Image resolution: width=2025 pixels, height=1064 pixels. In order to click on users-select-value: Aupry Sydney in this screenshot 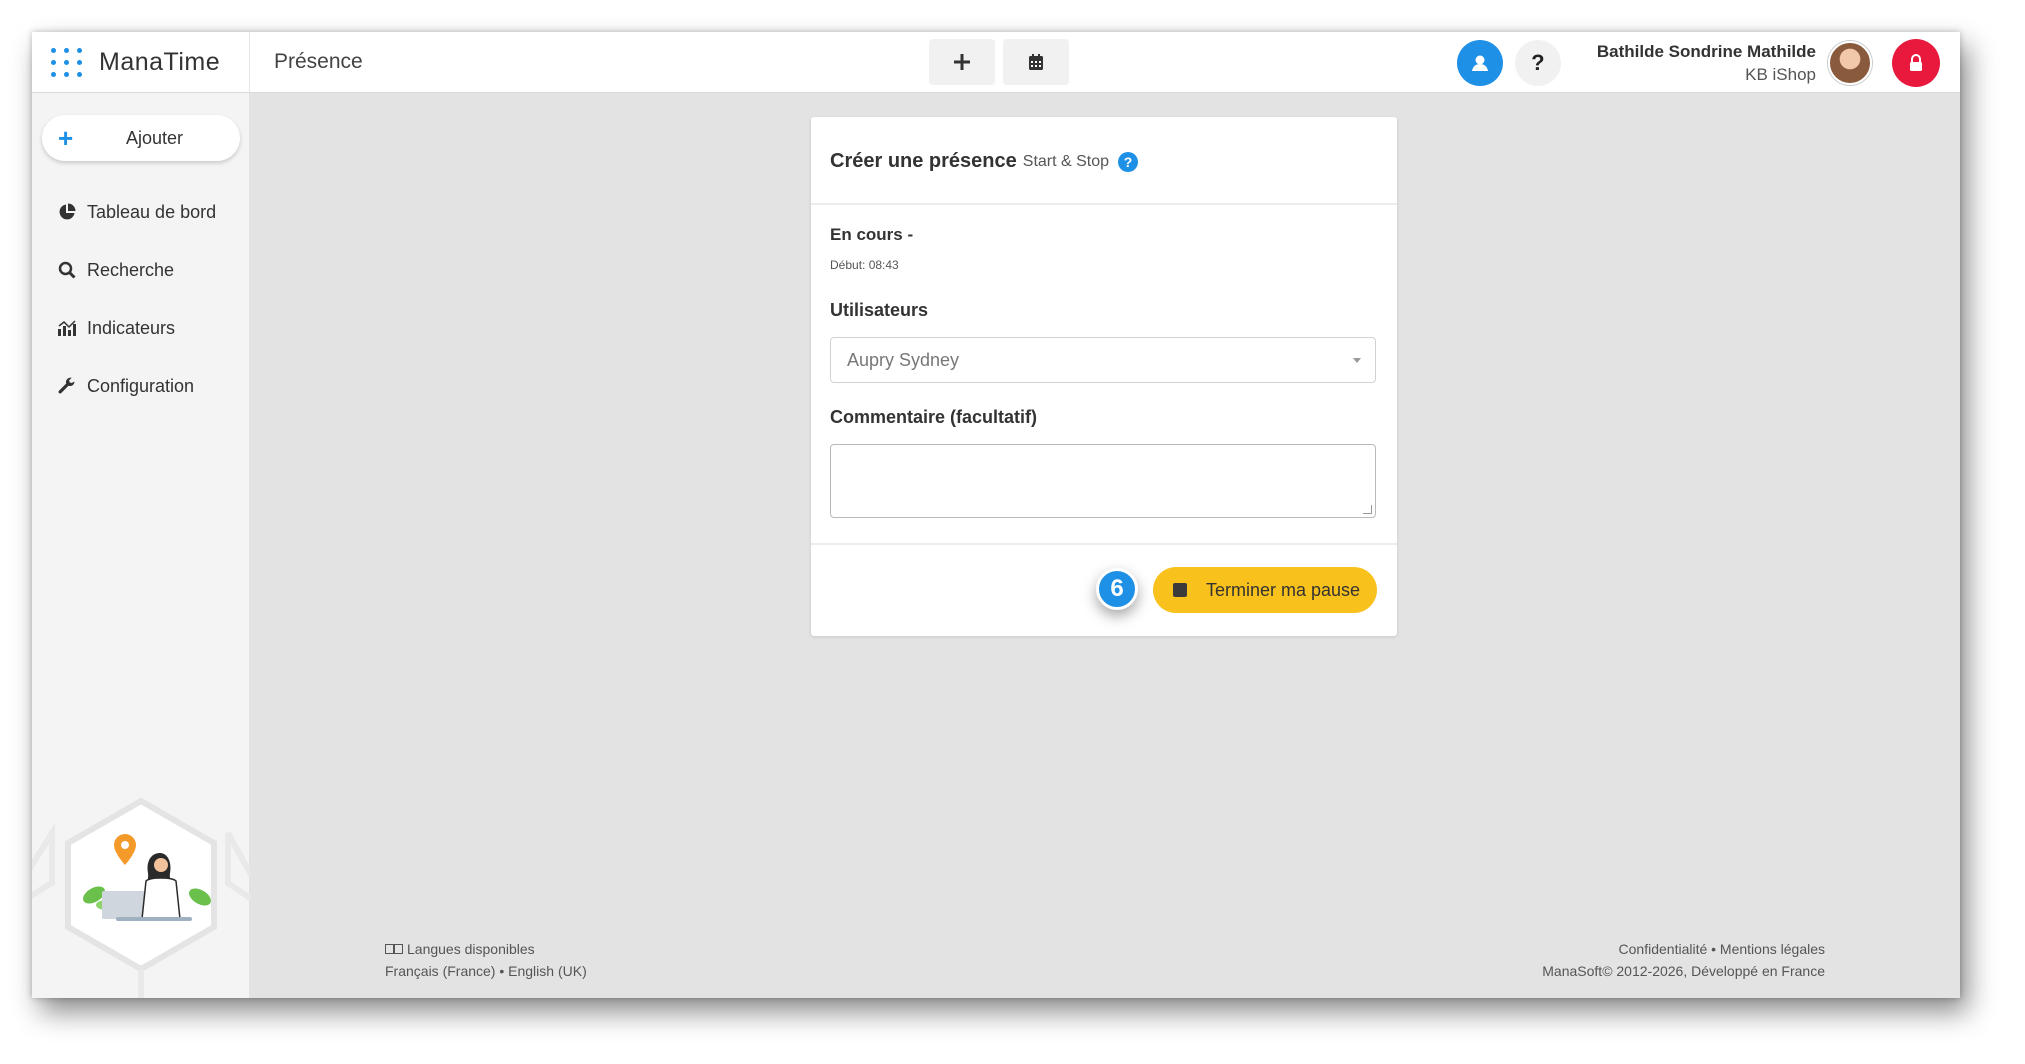, I will do `click(903, 359)`.